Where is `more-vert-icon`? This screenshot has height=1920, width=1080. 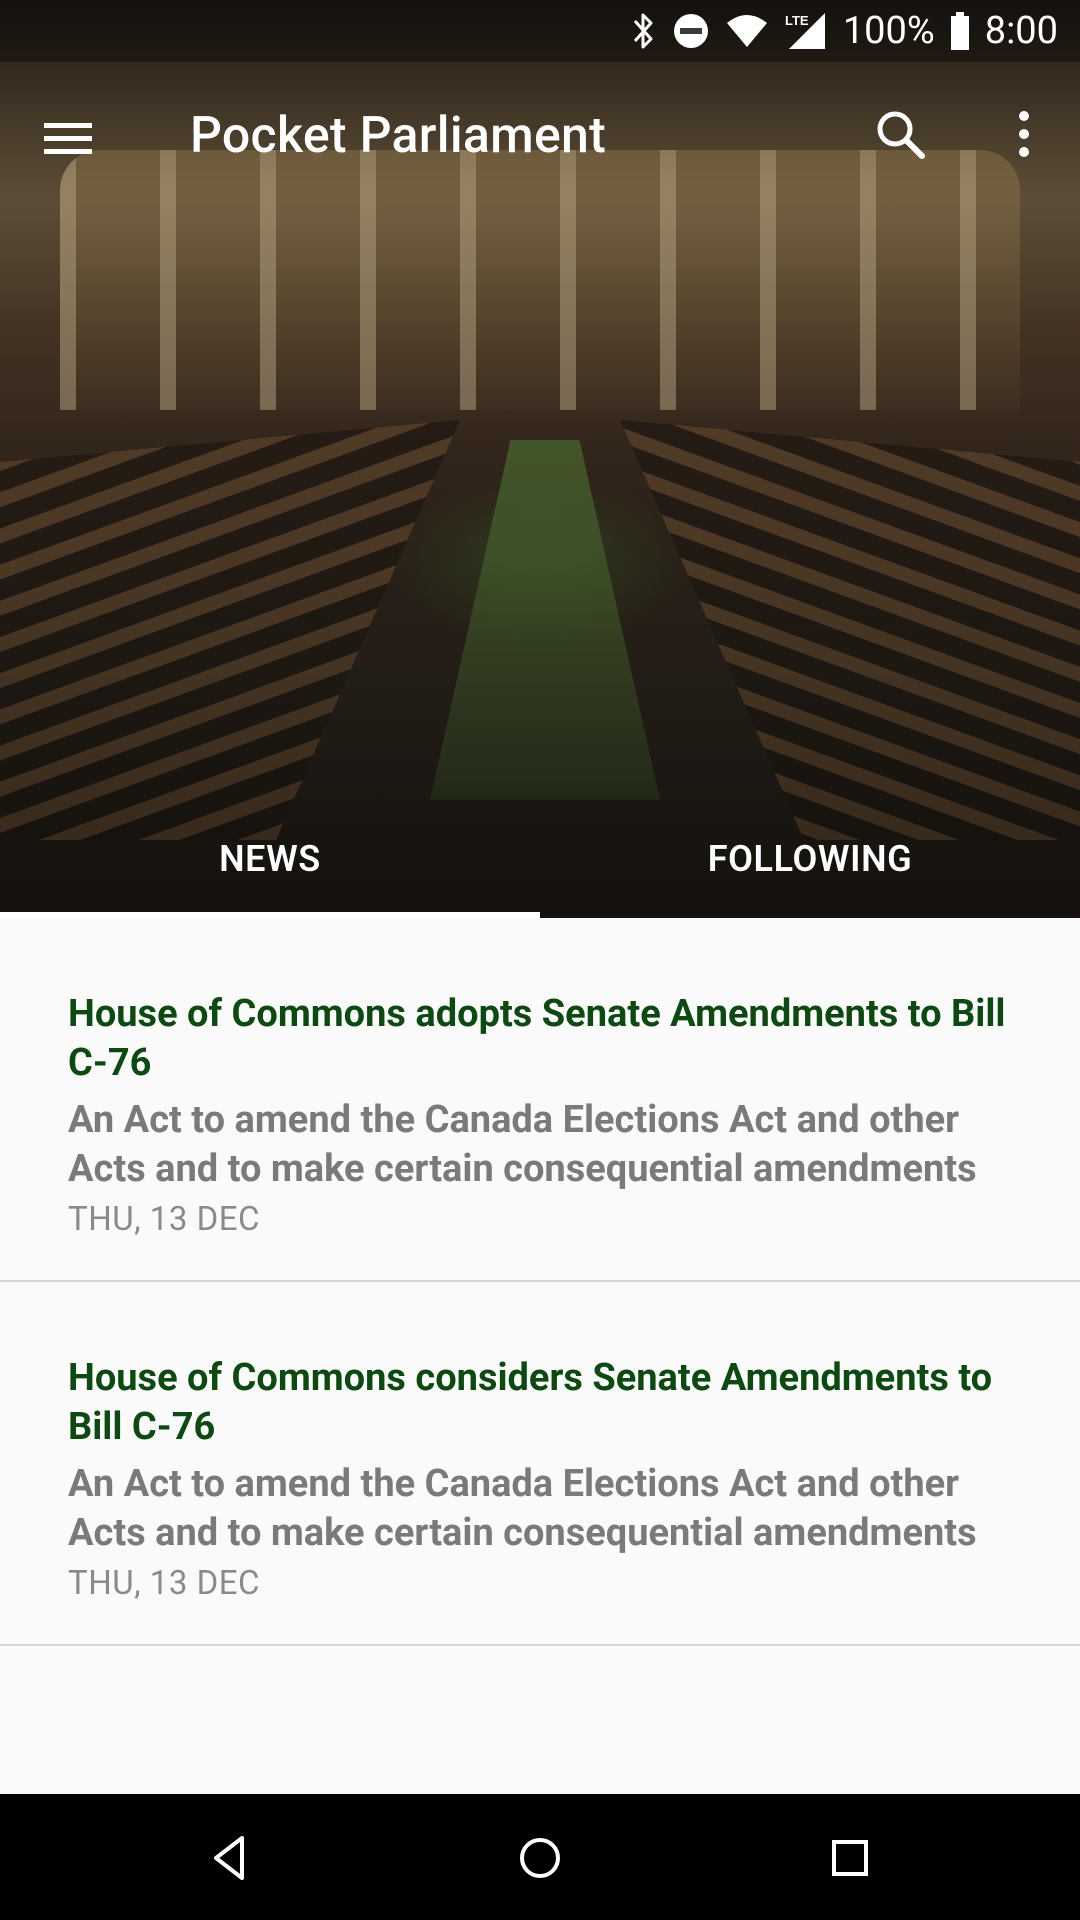
more-vert-icon is located at coordinates (1024, 134).